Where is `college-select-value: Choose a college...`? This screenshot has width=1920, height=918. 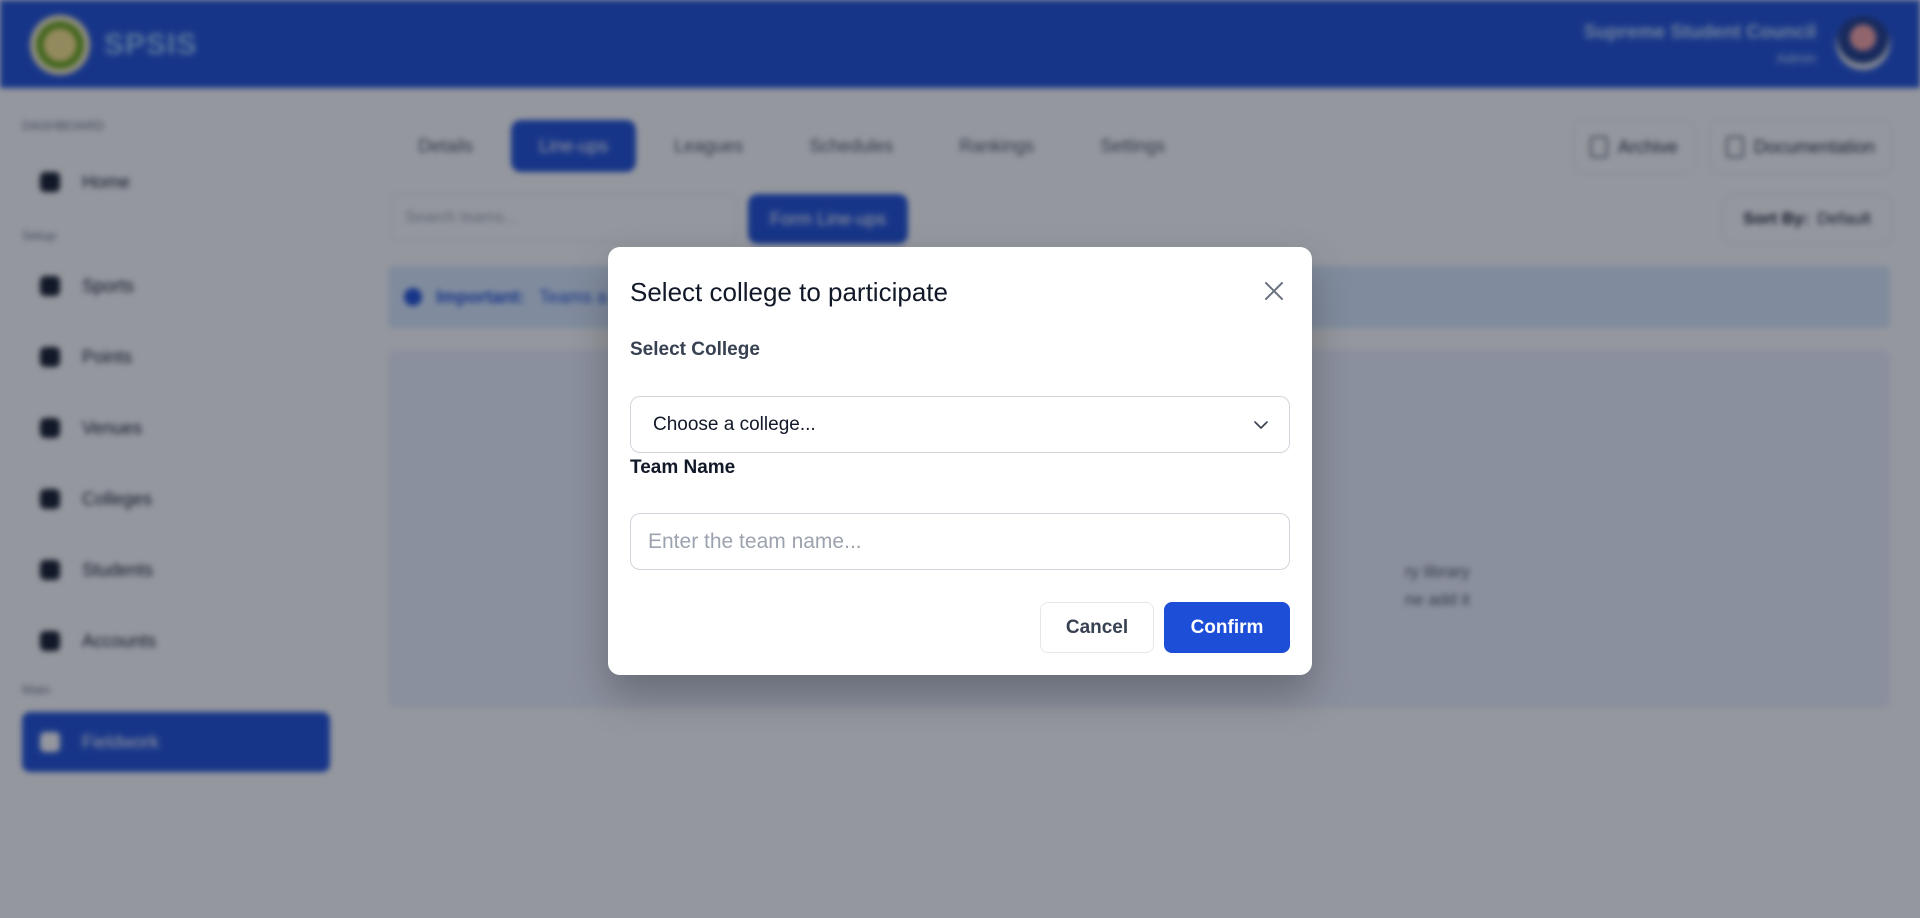 college-select-value: Choose a college... is located at coordinates (734, 424).